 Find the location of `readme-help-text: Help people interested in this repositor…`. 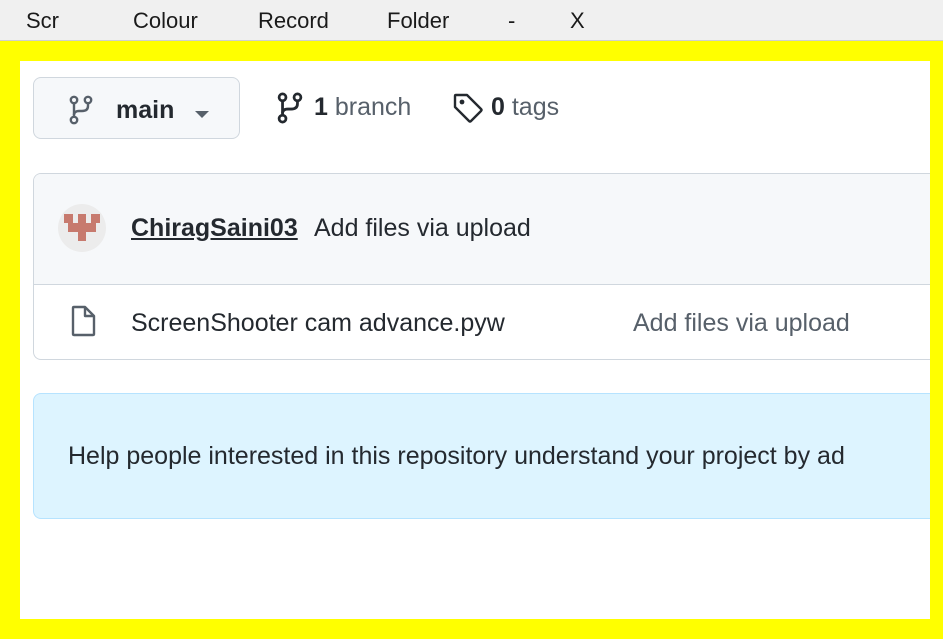

readme-help-text: Help people interested in this repositor… is located at coordinates (456, 456).